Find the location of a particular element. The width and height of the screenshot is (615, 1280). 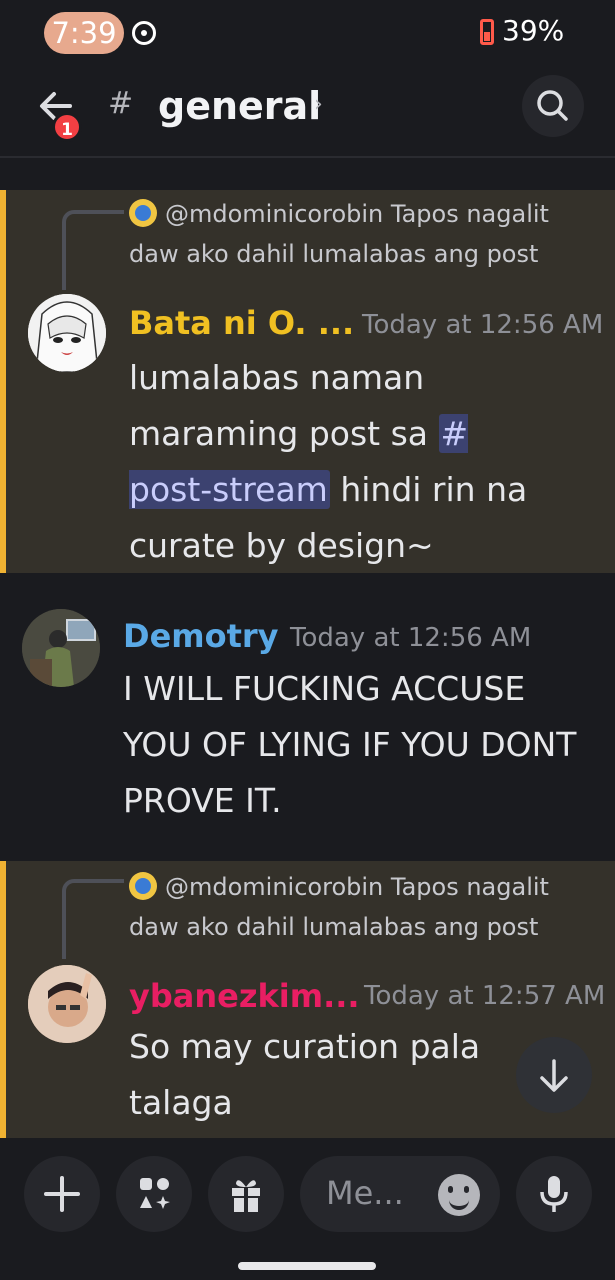

apps-icon is located at coordinates (155, 1193).